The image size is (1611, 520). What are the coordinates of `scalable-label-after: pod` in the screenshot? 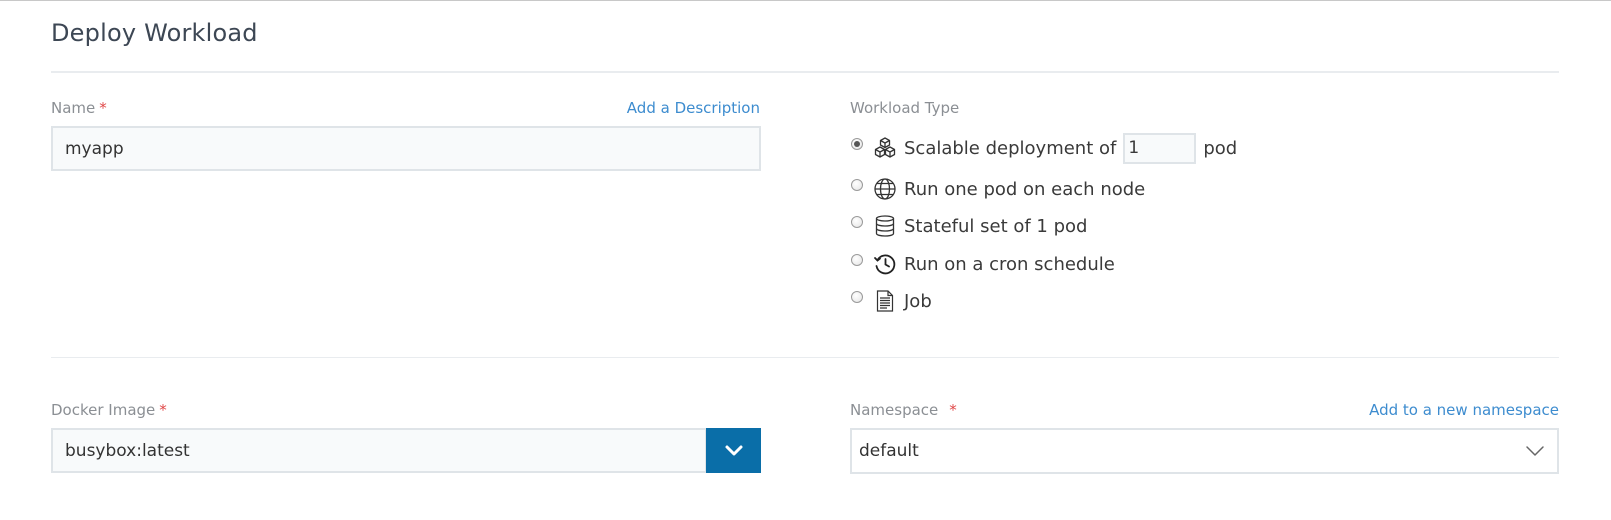 It's located at (1220, 148).